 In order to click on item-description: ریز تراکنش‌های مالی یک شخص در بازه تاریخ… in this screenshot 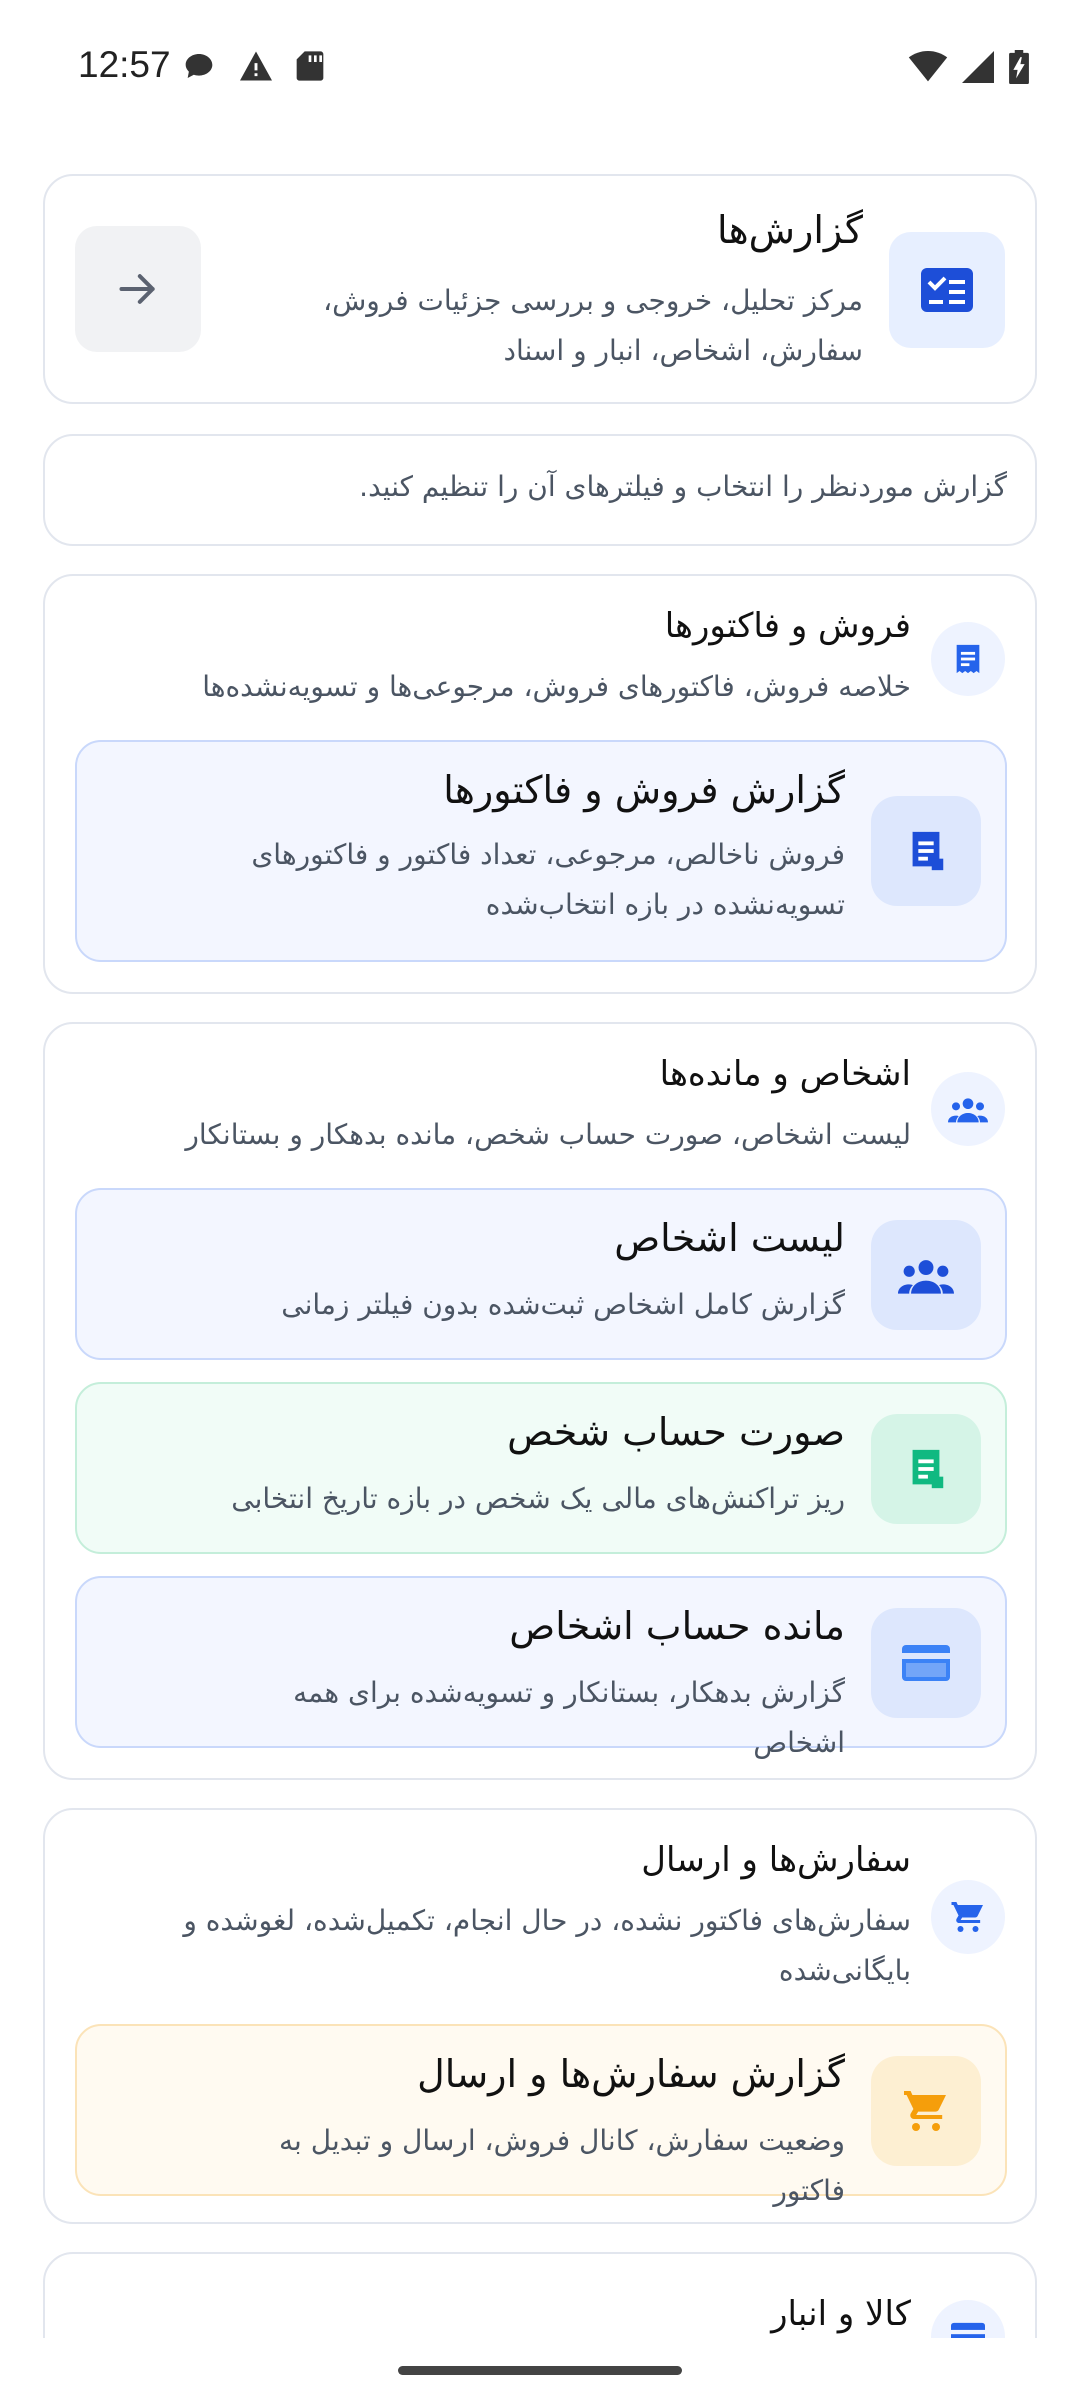, I will do `click(538, 1498)`.